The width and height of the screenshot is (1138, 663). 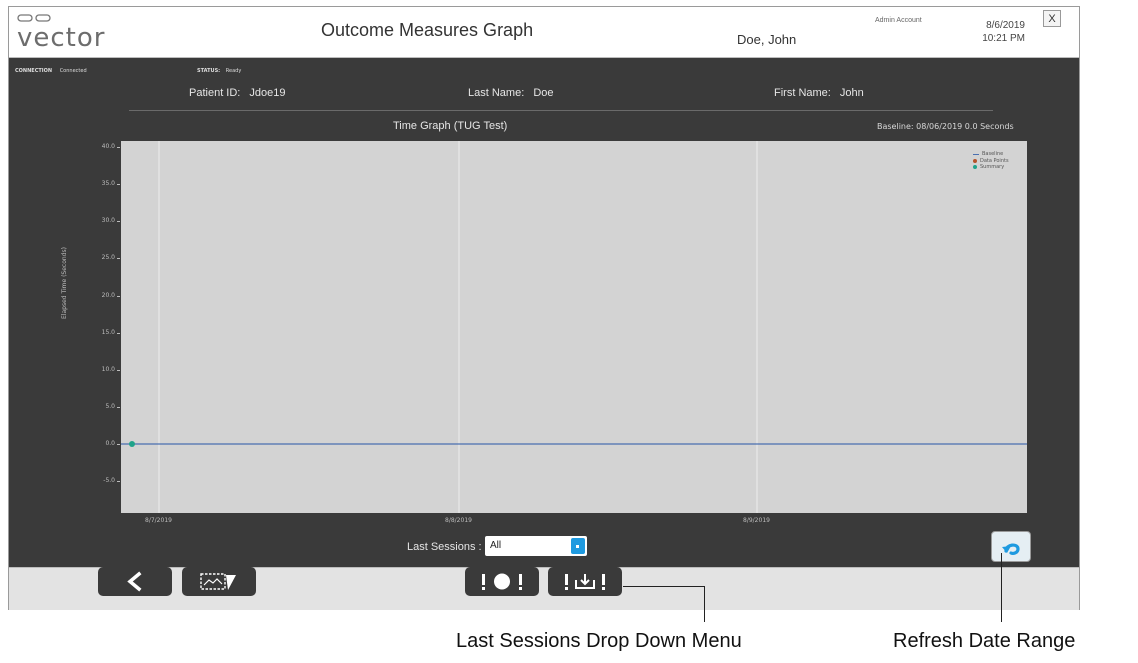 What do you see at coordinates (108, 369) in the screenshot?
I see `y-tick-label: 10.0` at bounding box center [108, 369].